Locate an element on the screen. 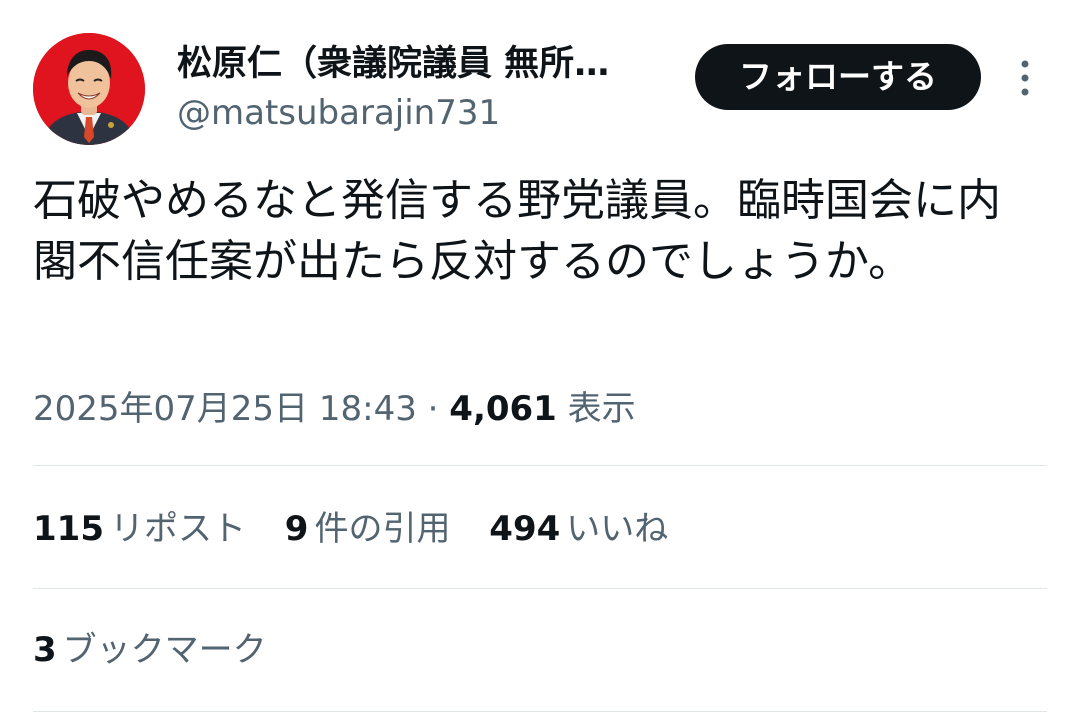  timestamp: 2025年07月25日 18:43 is located at coordinates (225, 409).